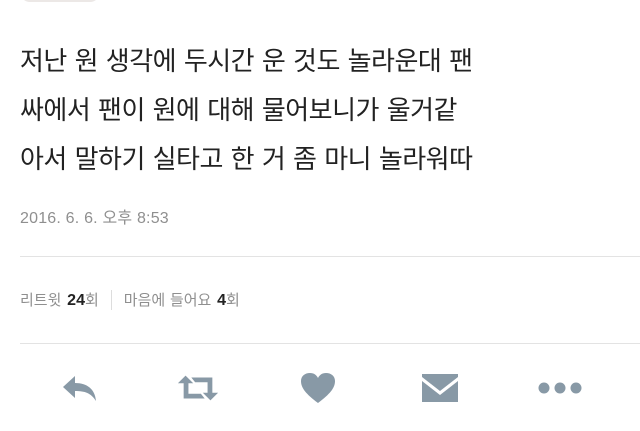 The image size is (640, 431). I want to click on direct-message-button, so click(440, 388).